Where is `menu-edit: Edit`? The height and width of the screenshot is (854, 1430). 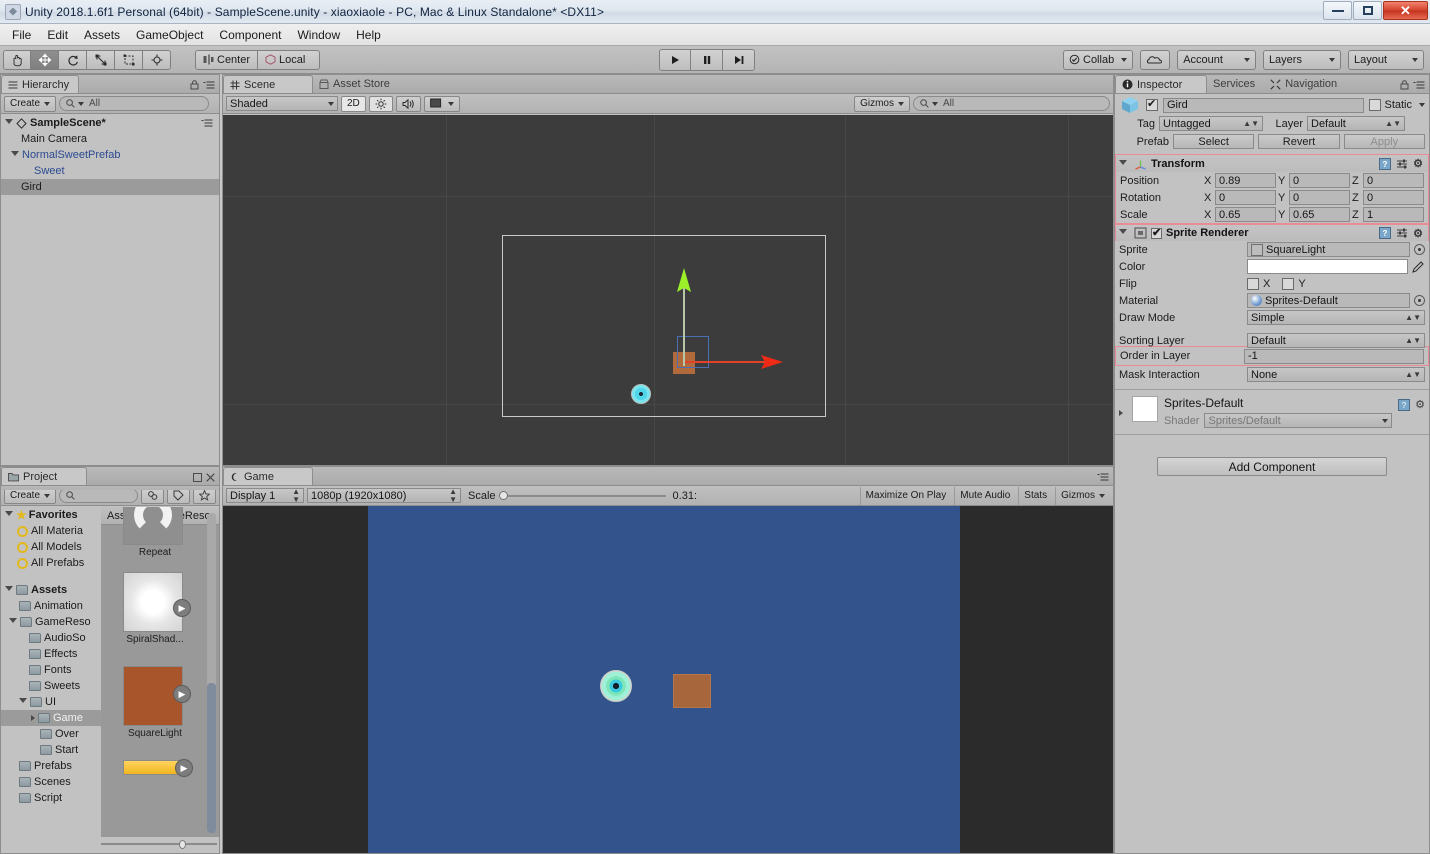 menu-edit: Edit is located at coordinates (57, 35).